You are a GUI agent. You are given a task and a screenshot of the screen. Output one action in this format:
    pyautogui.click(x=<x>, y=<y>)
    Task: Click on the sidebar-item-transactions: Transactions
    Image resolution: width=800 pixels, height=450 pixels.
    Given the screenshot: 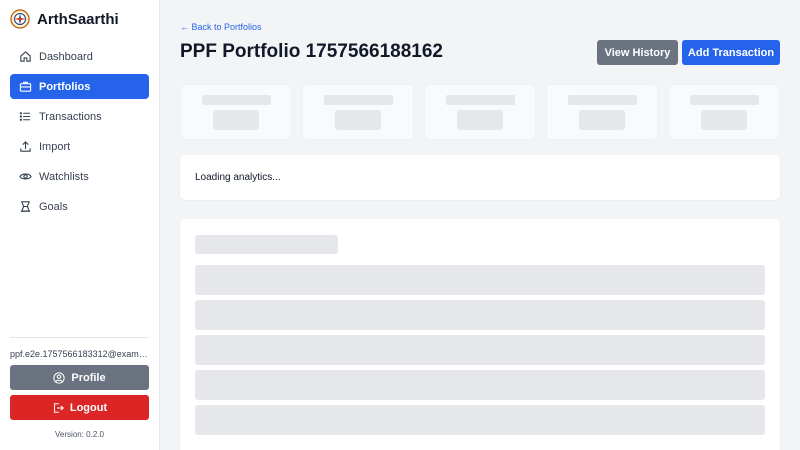 What is the action you would take?
    pyautogui.click(x=79, y=116)
    